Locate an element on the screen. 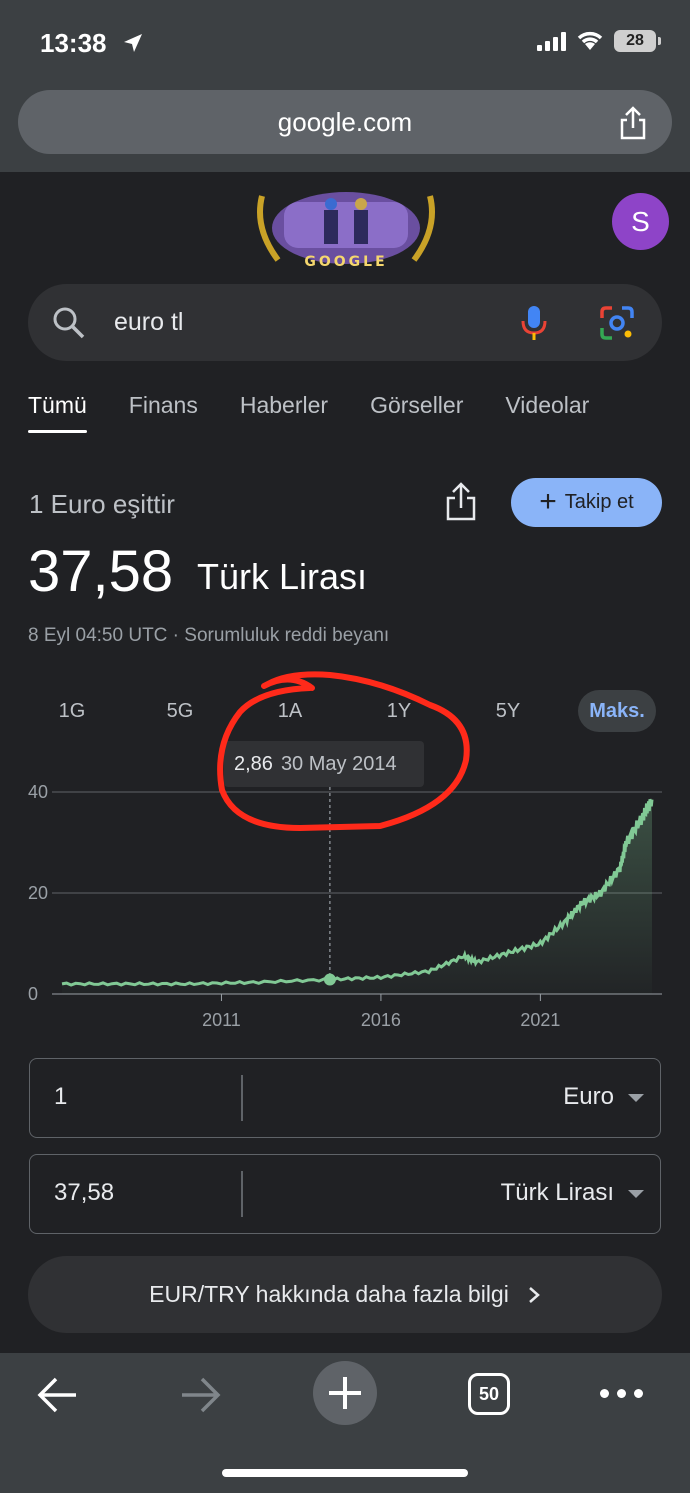 The width and height of the screenshot is (690, 1493). range-5d: 5G is located at coordinates (180, 711).